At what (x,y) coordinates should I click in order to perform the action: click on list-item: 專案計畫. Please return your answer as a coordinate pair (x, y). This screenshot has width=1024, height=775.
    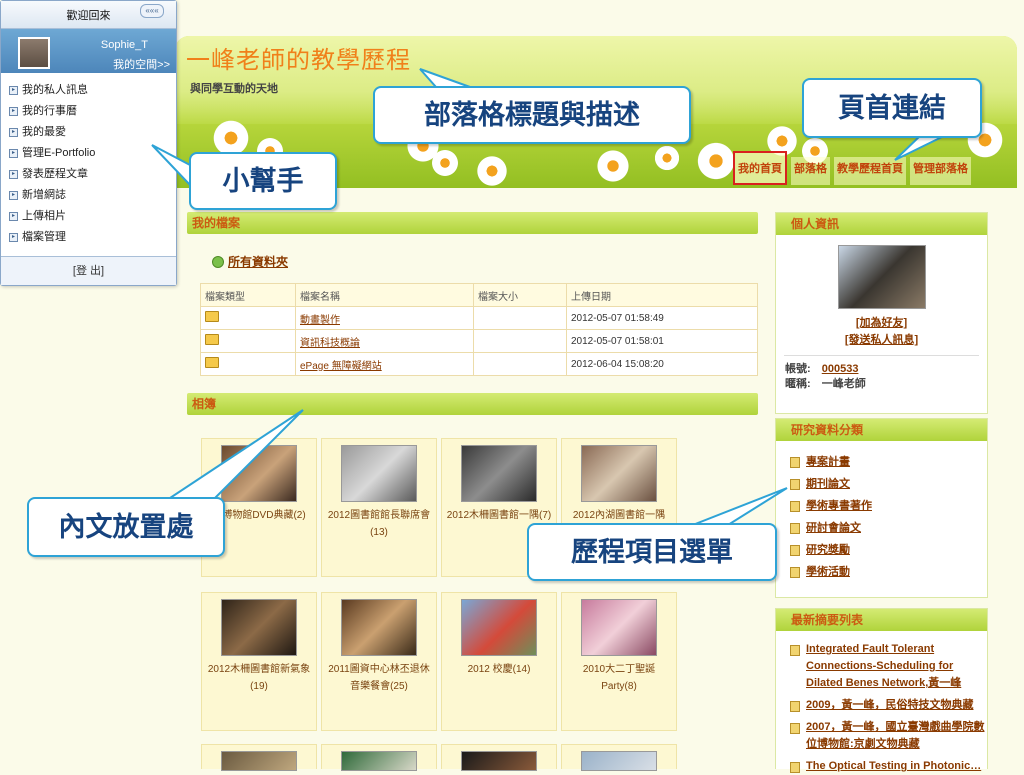
    Looking at the image, I should click on (888, 462).